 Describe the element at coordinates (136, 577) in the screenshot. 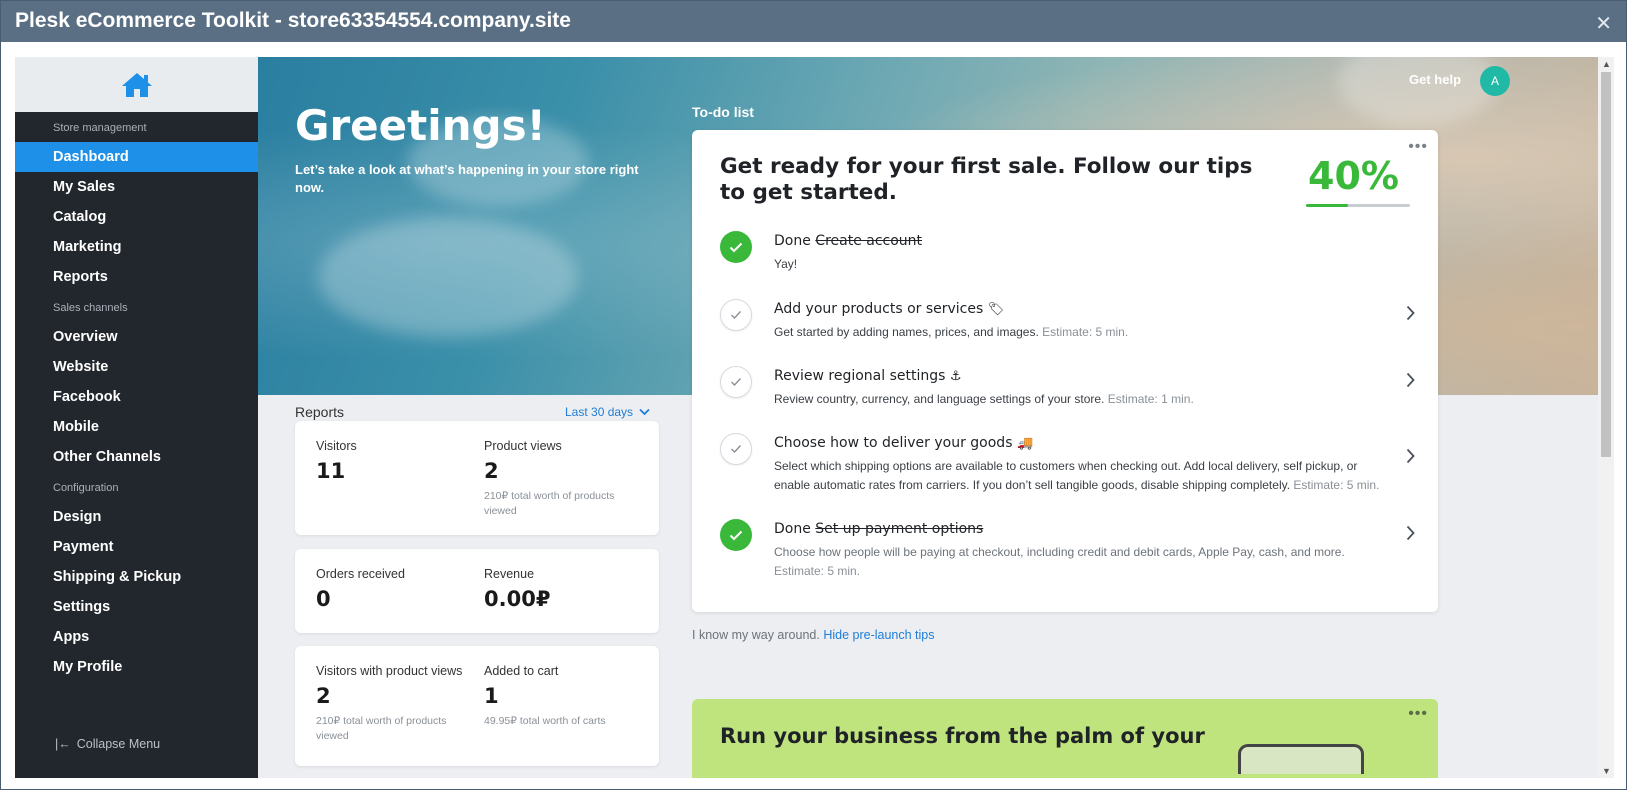

I see `sidebar-item-shipping-and-pickup: Shipping & Pickup` at that location.